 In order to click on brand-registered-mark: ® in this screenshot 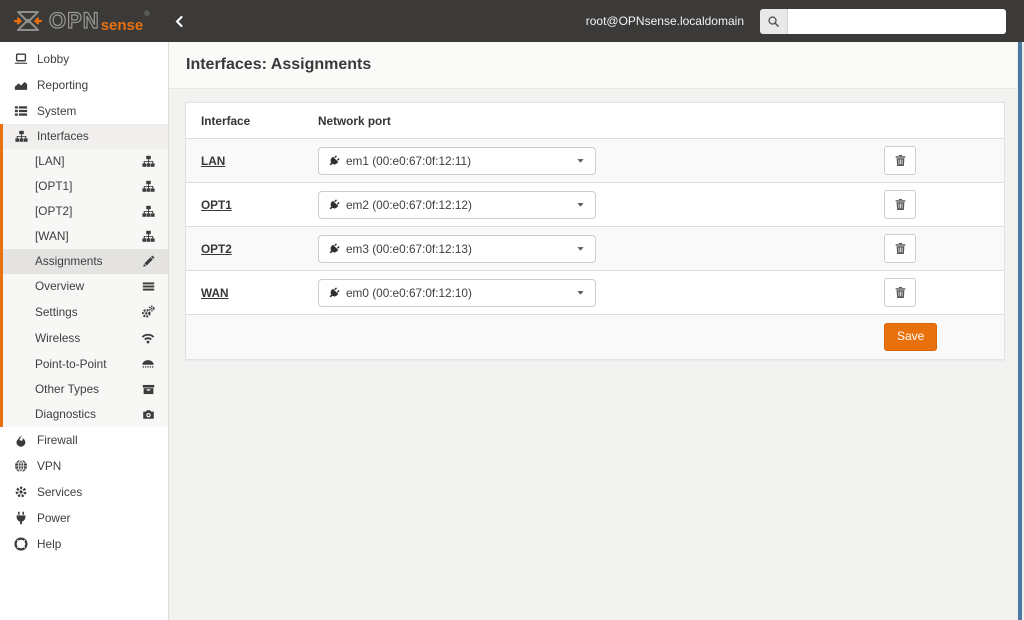, I will do `click(147, 14)`.